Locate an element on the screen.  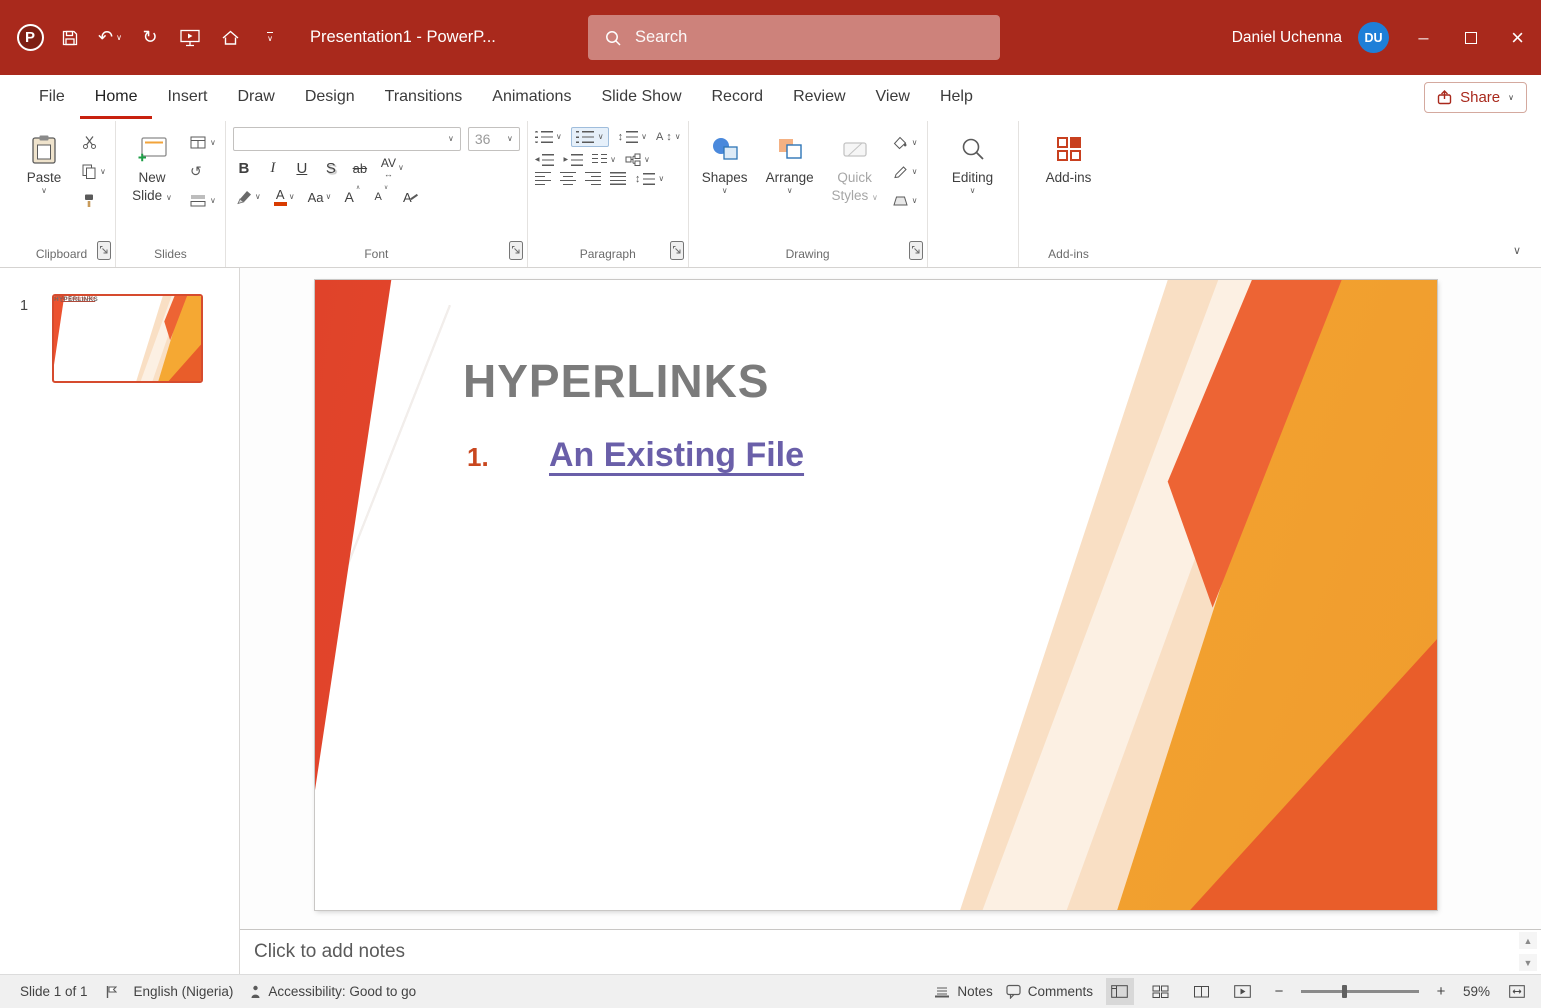
font-color-button: A ∨ is located at coordinates (284, 197).